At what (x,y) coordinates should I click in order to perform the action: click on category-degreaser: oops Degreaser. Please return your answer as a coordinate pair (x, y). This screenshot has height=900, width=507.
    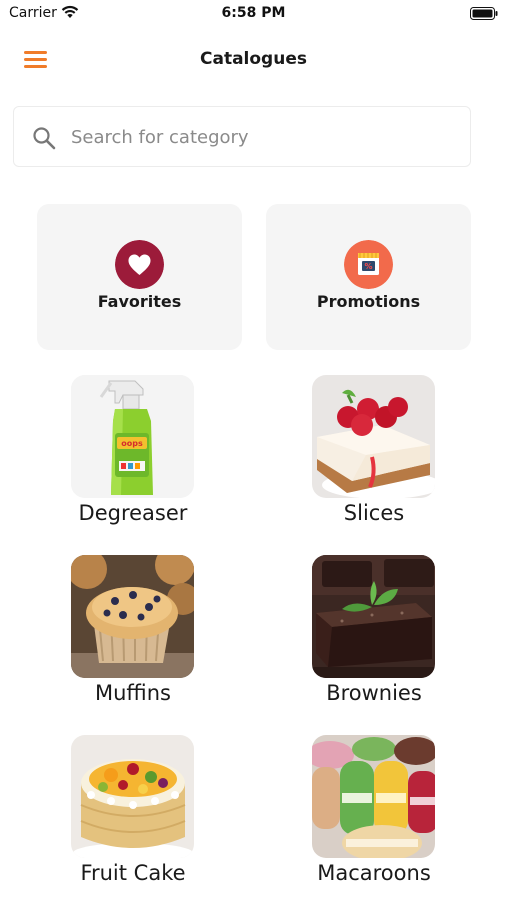
    Looking at the image, I should click on (133, 455).